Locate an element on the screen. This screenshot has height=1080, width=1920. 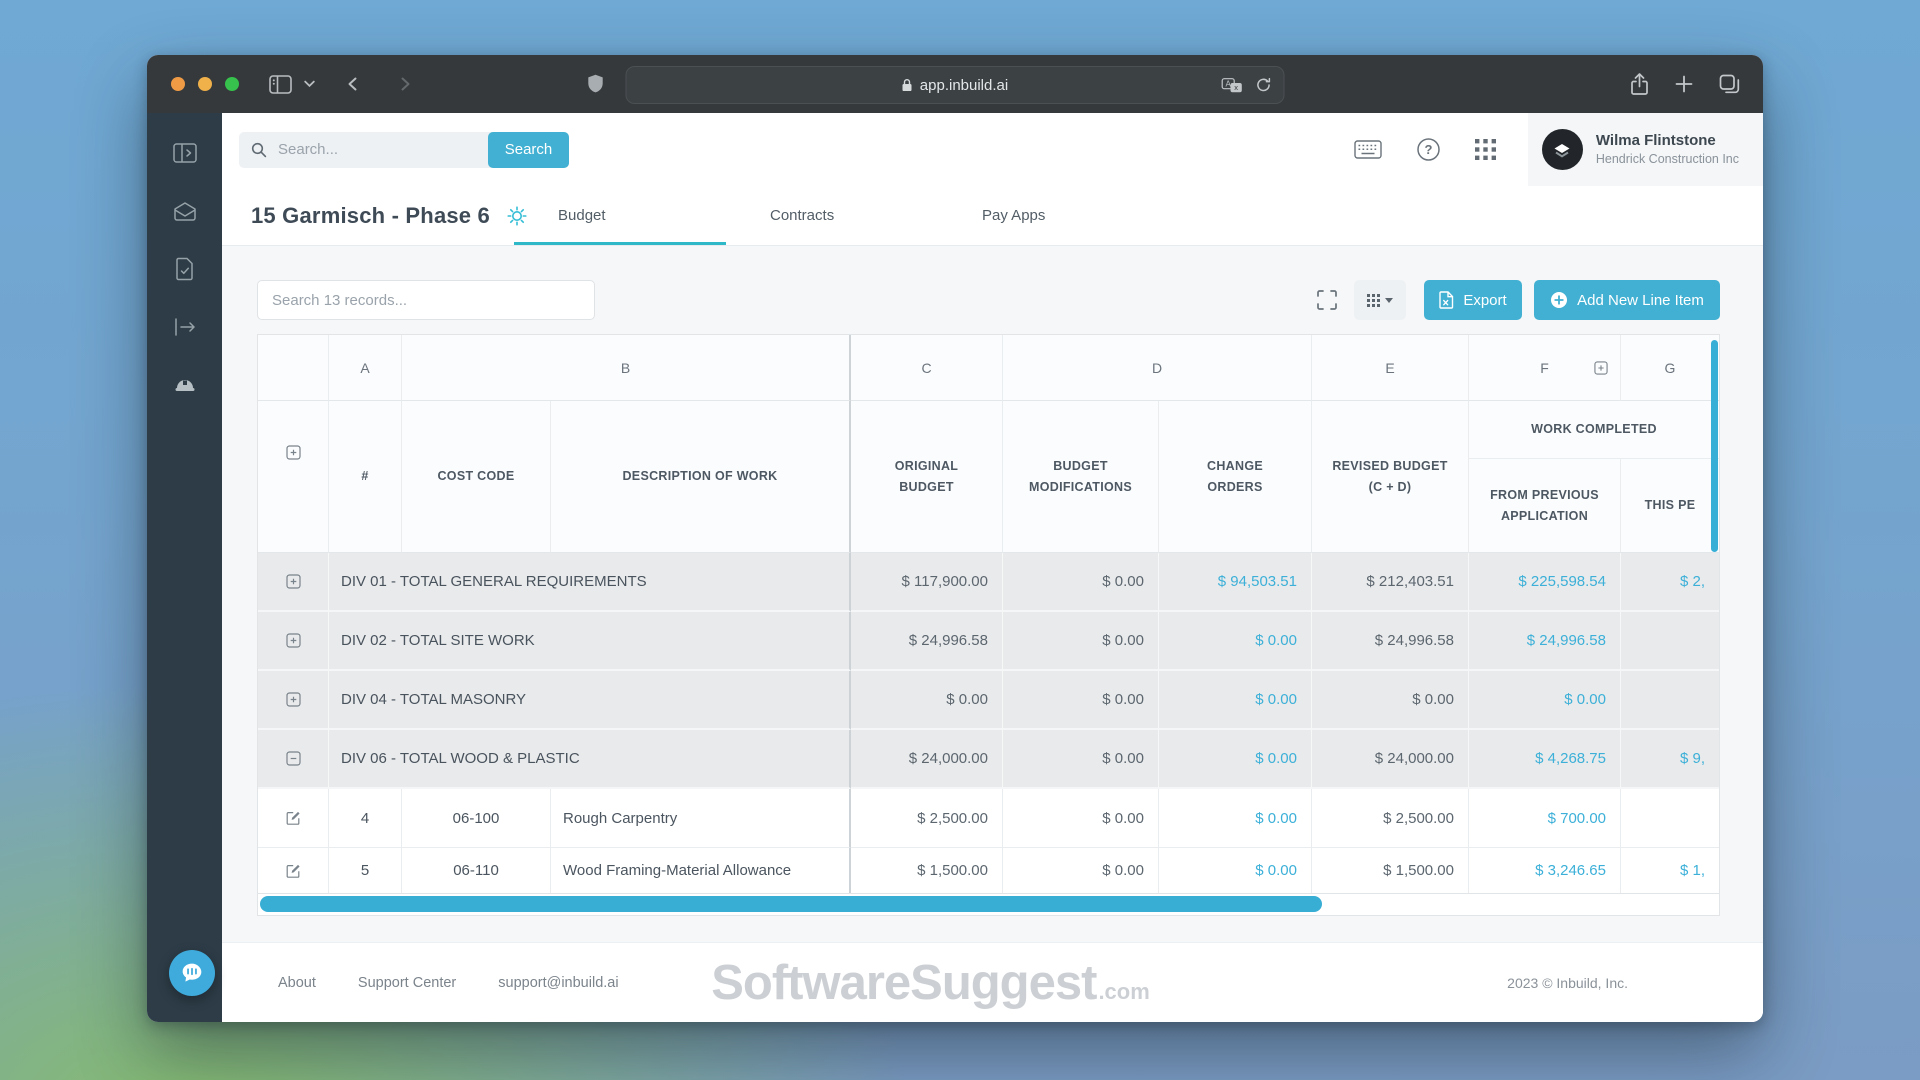
cell-revised-budget: $ 24,996.58 is located at coordinates (1390, 641).